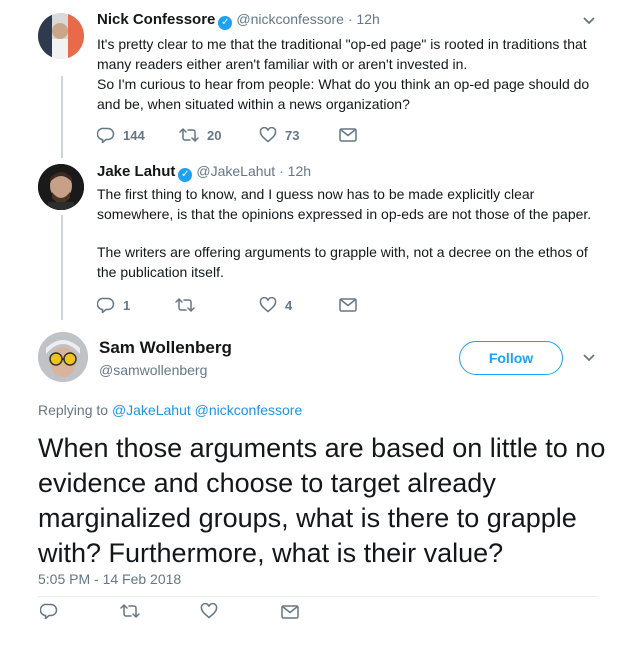 The image size is (635, 652). What do you see at coordinates (134, 135) in the screenshot?
I see `reply-count: 144` at bounding box center [134, 135].